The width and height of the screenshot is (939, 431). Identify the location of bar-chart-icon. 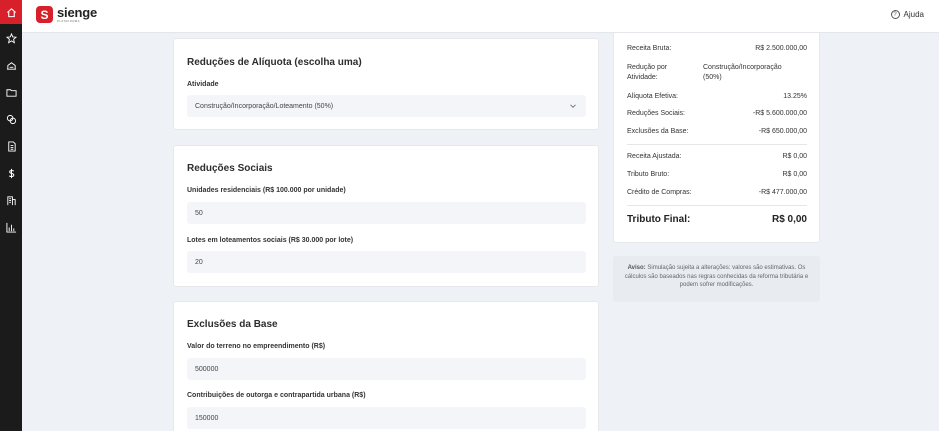
(10, 227).